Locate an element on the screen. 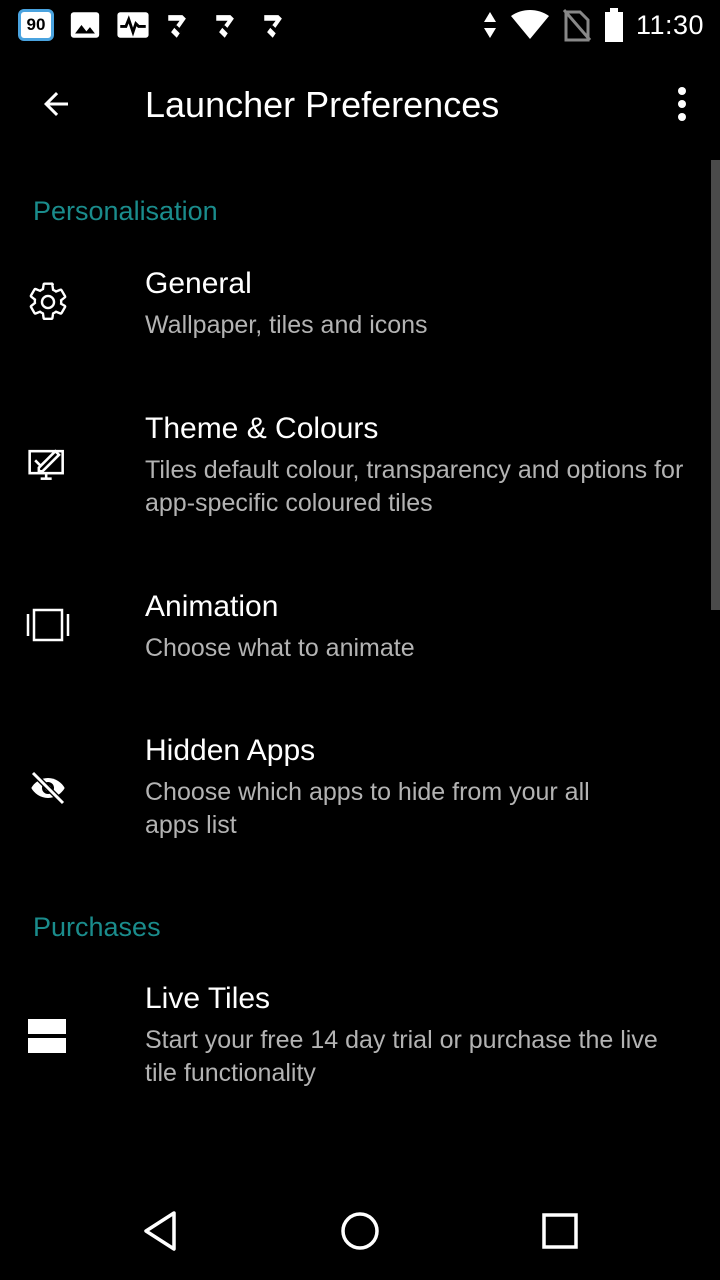 This screenshot has height=1280, width=720. pref-item-animation: Animation Choose what to animate is located at coordinates (350, 638).